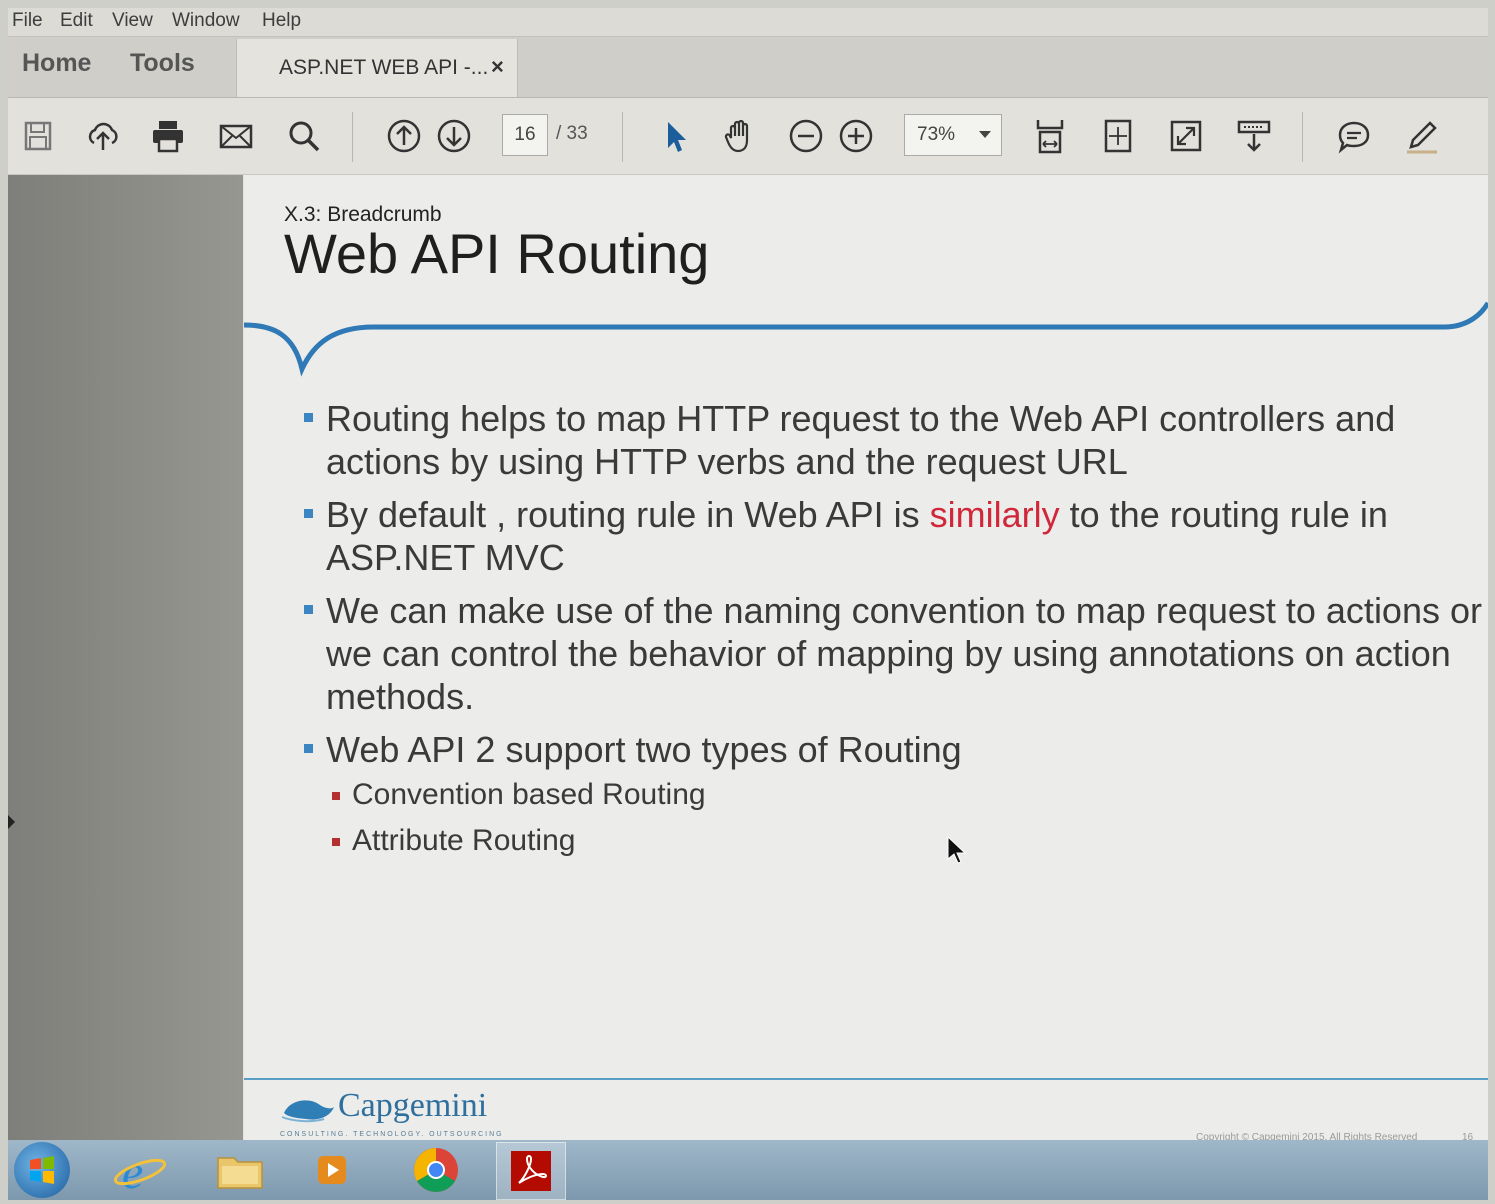 The height and width of the screenshot is (1204, 1495). Describe the element at coordinates (206, 21) in the screenshot. I see `menu-window: Window` at that location.